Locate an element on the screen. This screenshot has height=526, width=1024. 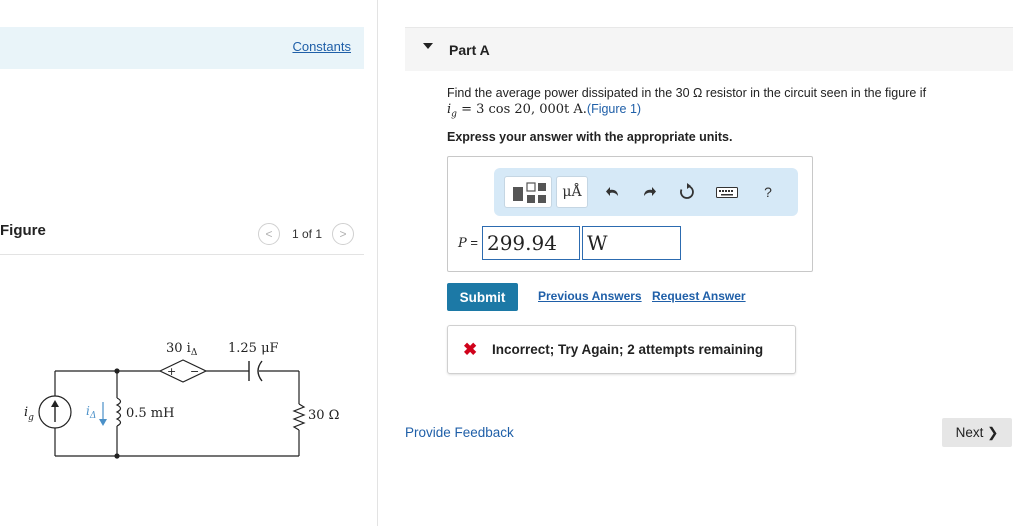
figure-pager: < 1 of 1 > is located at coordinates (306, 234).